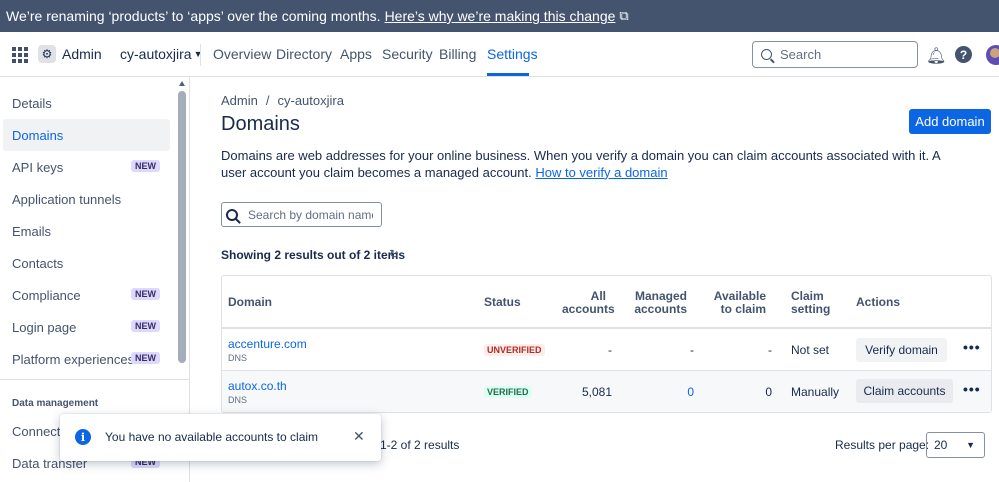  I want to click on sidebar-item-label: Compliance, so click(46, 295).